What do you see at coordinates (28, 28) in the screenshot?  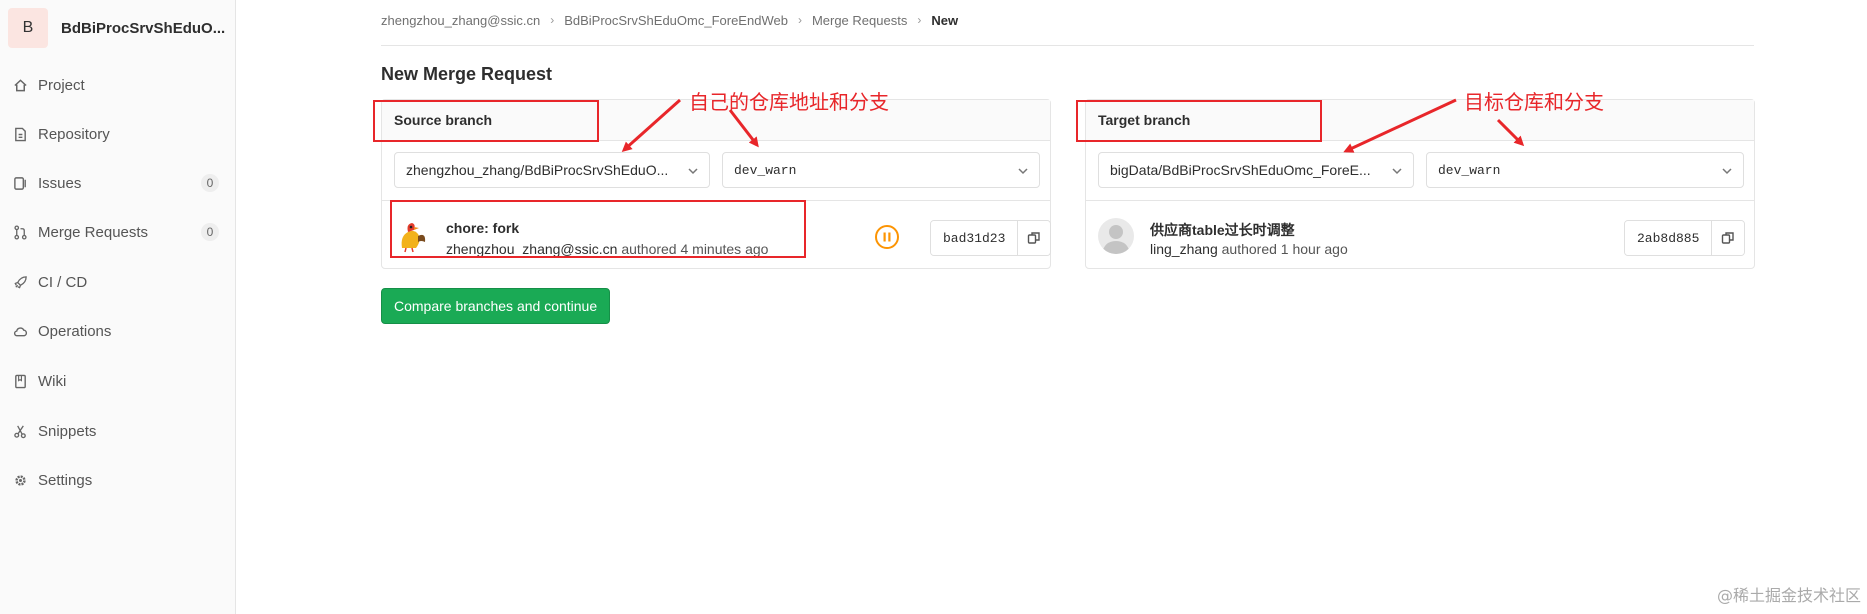 I see `project-avatar: B` at bounding box center [28, 28].